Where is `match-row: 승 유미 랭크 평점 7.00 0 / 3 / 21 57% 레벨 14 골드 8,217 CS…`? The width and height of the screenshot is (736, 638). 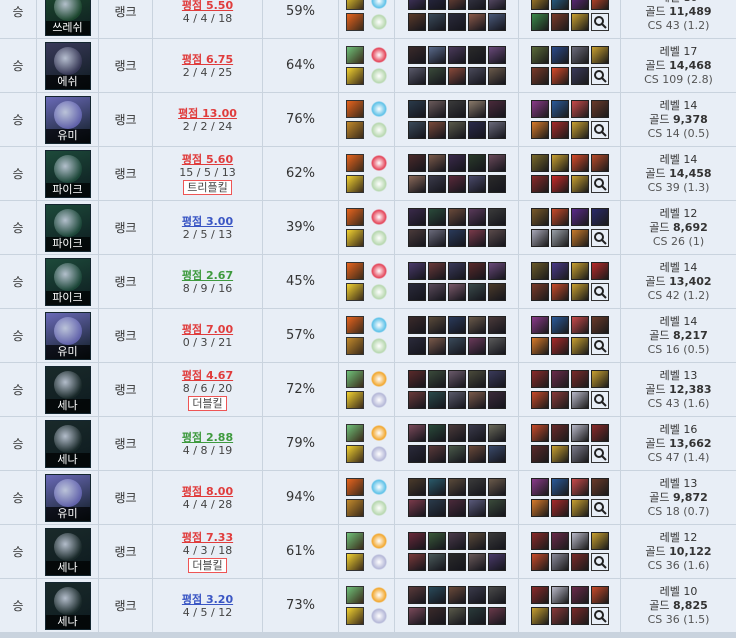 match-row: 승 유미 랭크 평점 7.00 0 / 3 / 21 57% 레벨 14 골드 8,217 CS… is located at coordinates (368, 336).